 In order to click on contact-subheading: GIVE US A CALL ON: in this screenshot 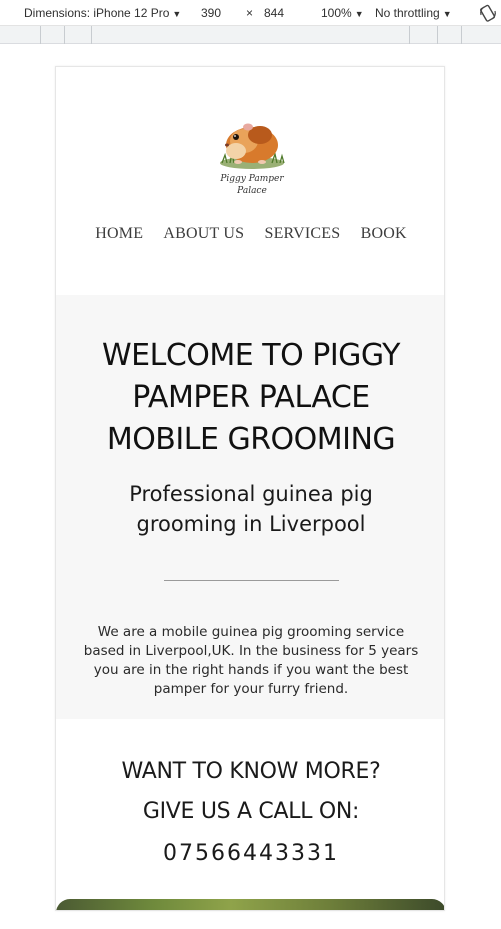, I will do `click(251, 811)`.